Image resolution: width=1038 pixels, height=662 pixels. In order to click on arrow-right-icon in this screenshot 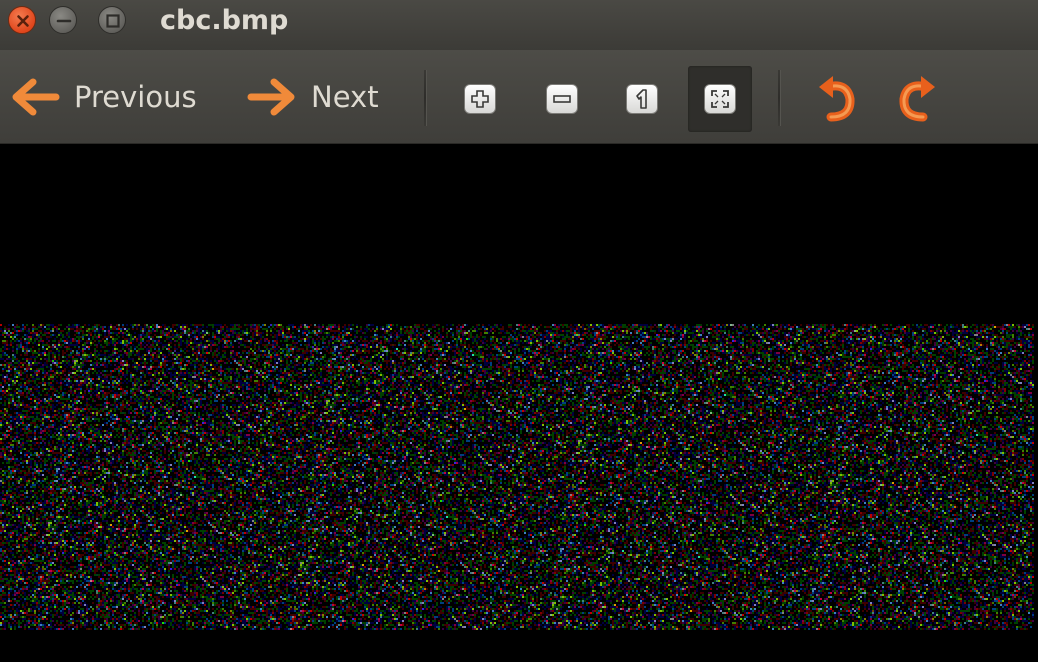, I will do `click(271, 97)`.